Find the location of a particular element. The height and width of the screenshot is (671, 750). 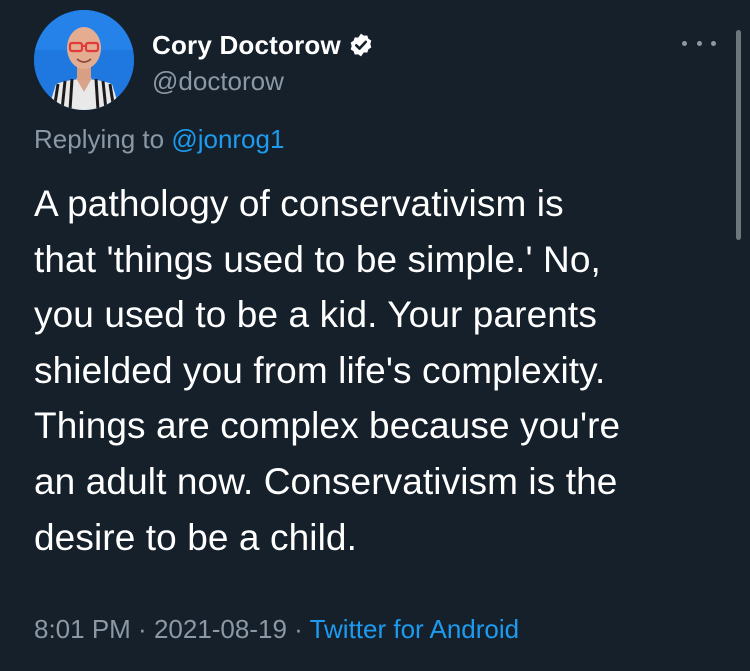

tweet-time: 8:01 PM is located at coordinates (82, 629).